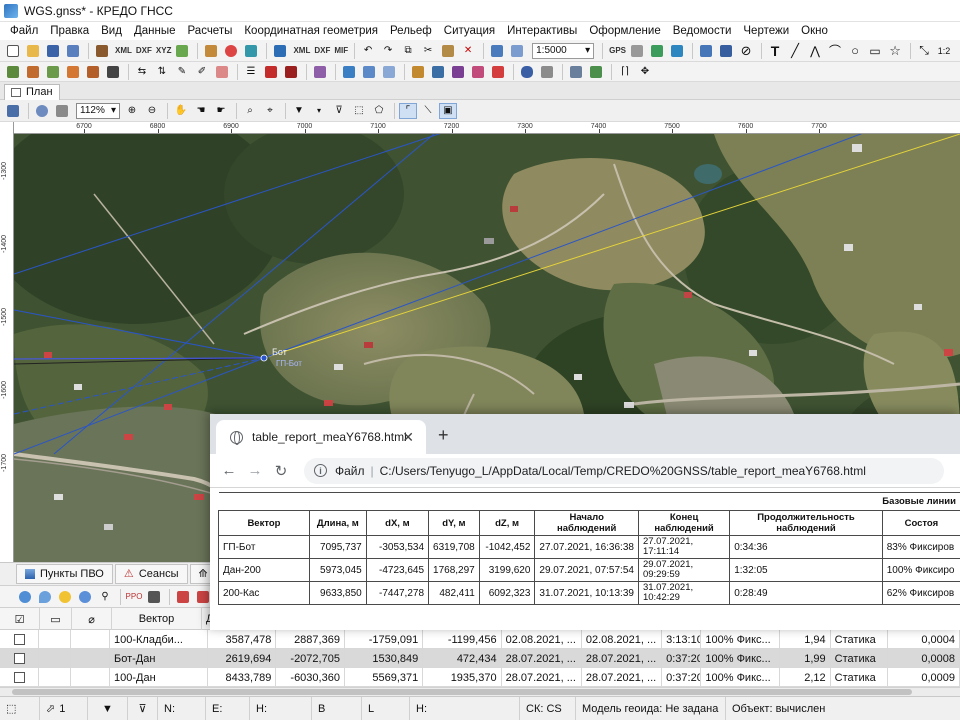 This screenshot has height=720, width=960. I want to click on report-icon, so click(726, 51).